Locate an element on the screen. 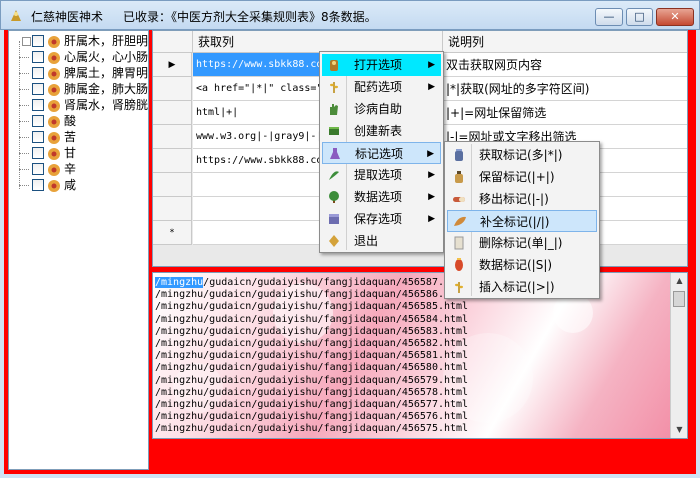 This screenshot has width=700, height=478. grid-header: 获取列 说明列 is located at coordinates (420, 42).